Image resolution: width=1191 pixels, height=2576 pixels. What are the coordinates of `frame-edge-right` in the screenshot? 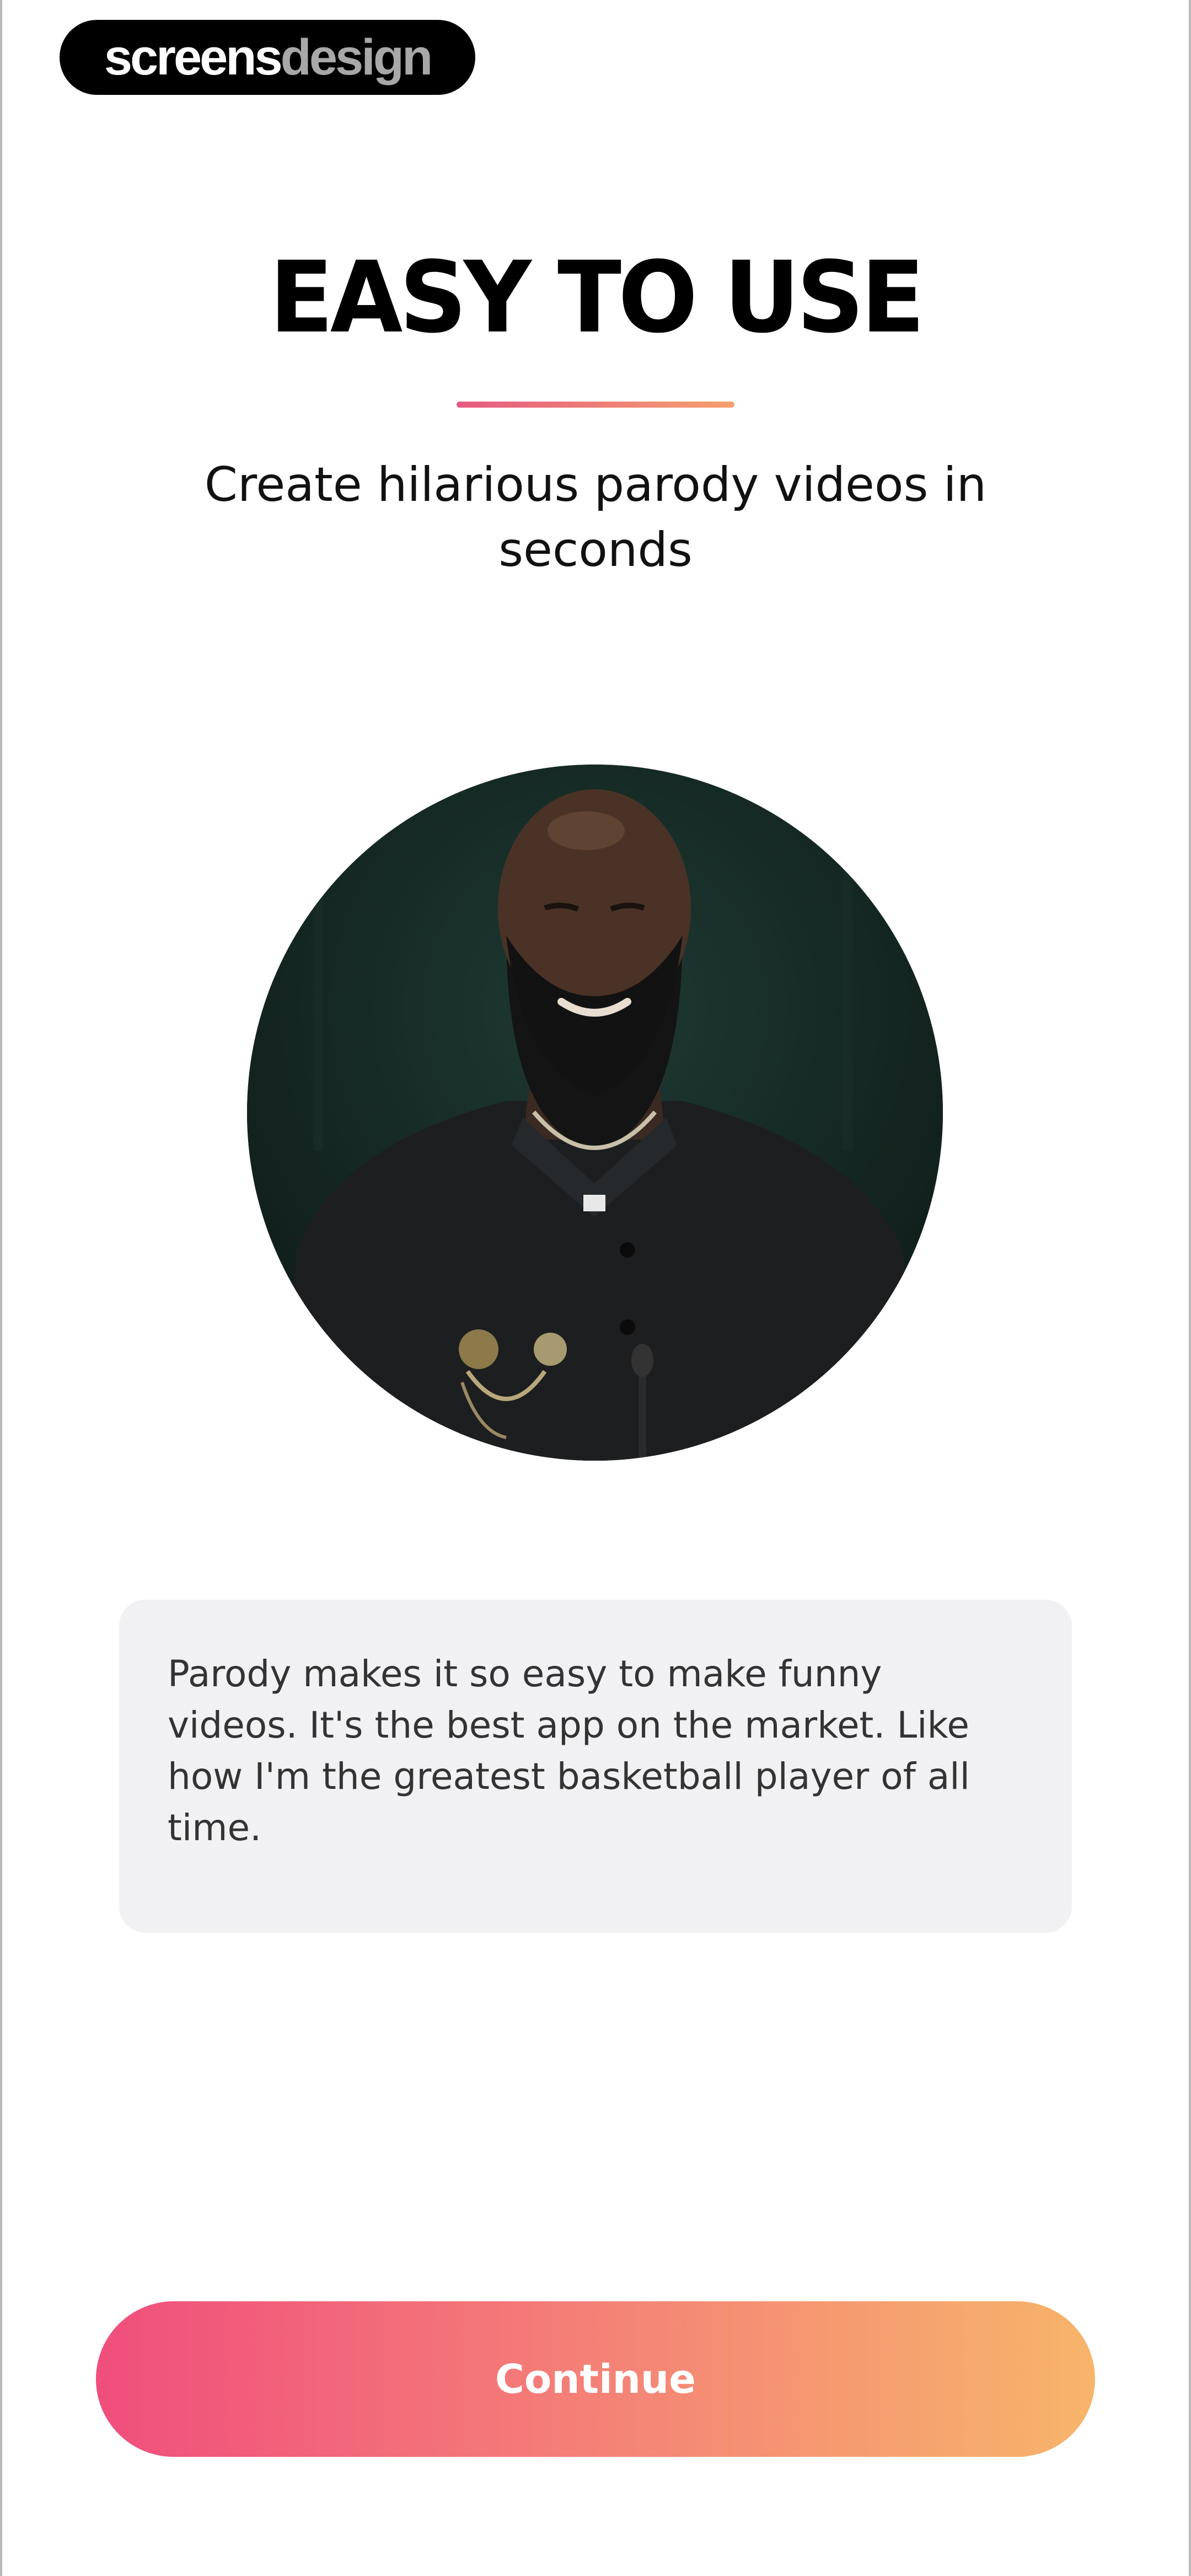 It's located at (1190, 1288).